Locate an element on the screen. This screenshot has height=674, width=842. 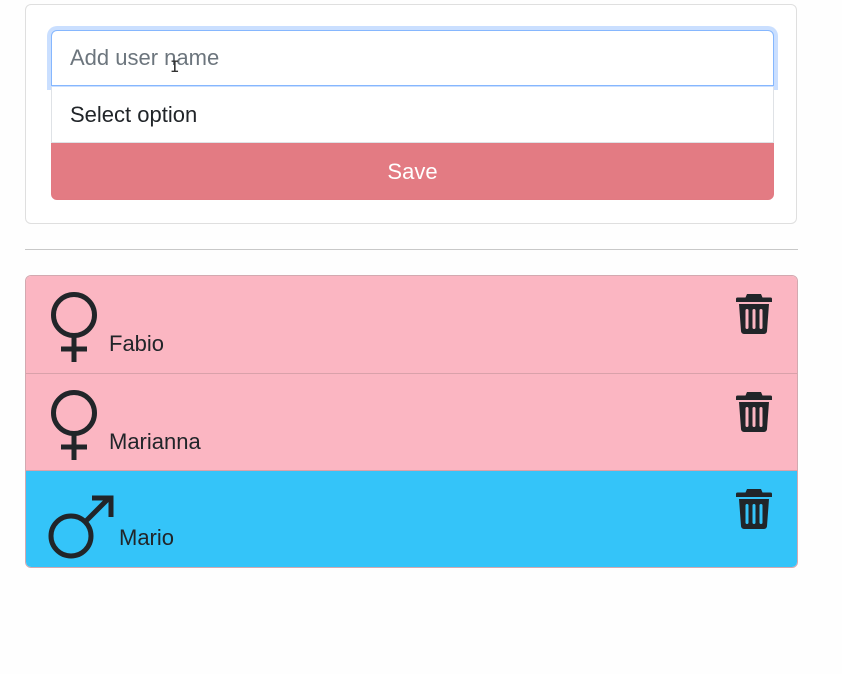
user-name: Marianna is located at coordinates (155, 441).